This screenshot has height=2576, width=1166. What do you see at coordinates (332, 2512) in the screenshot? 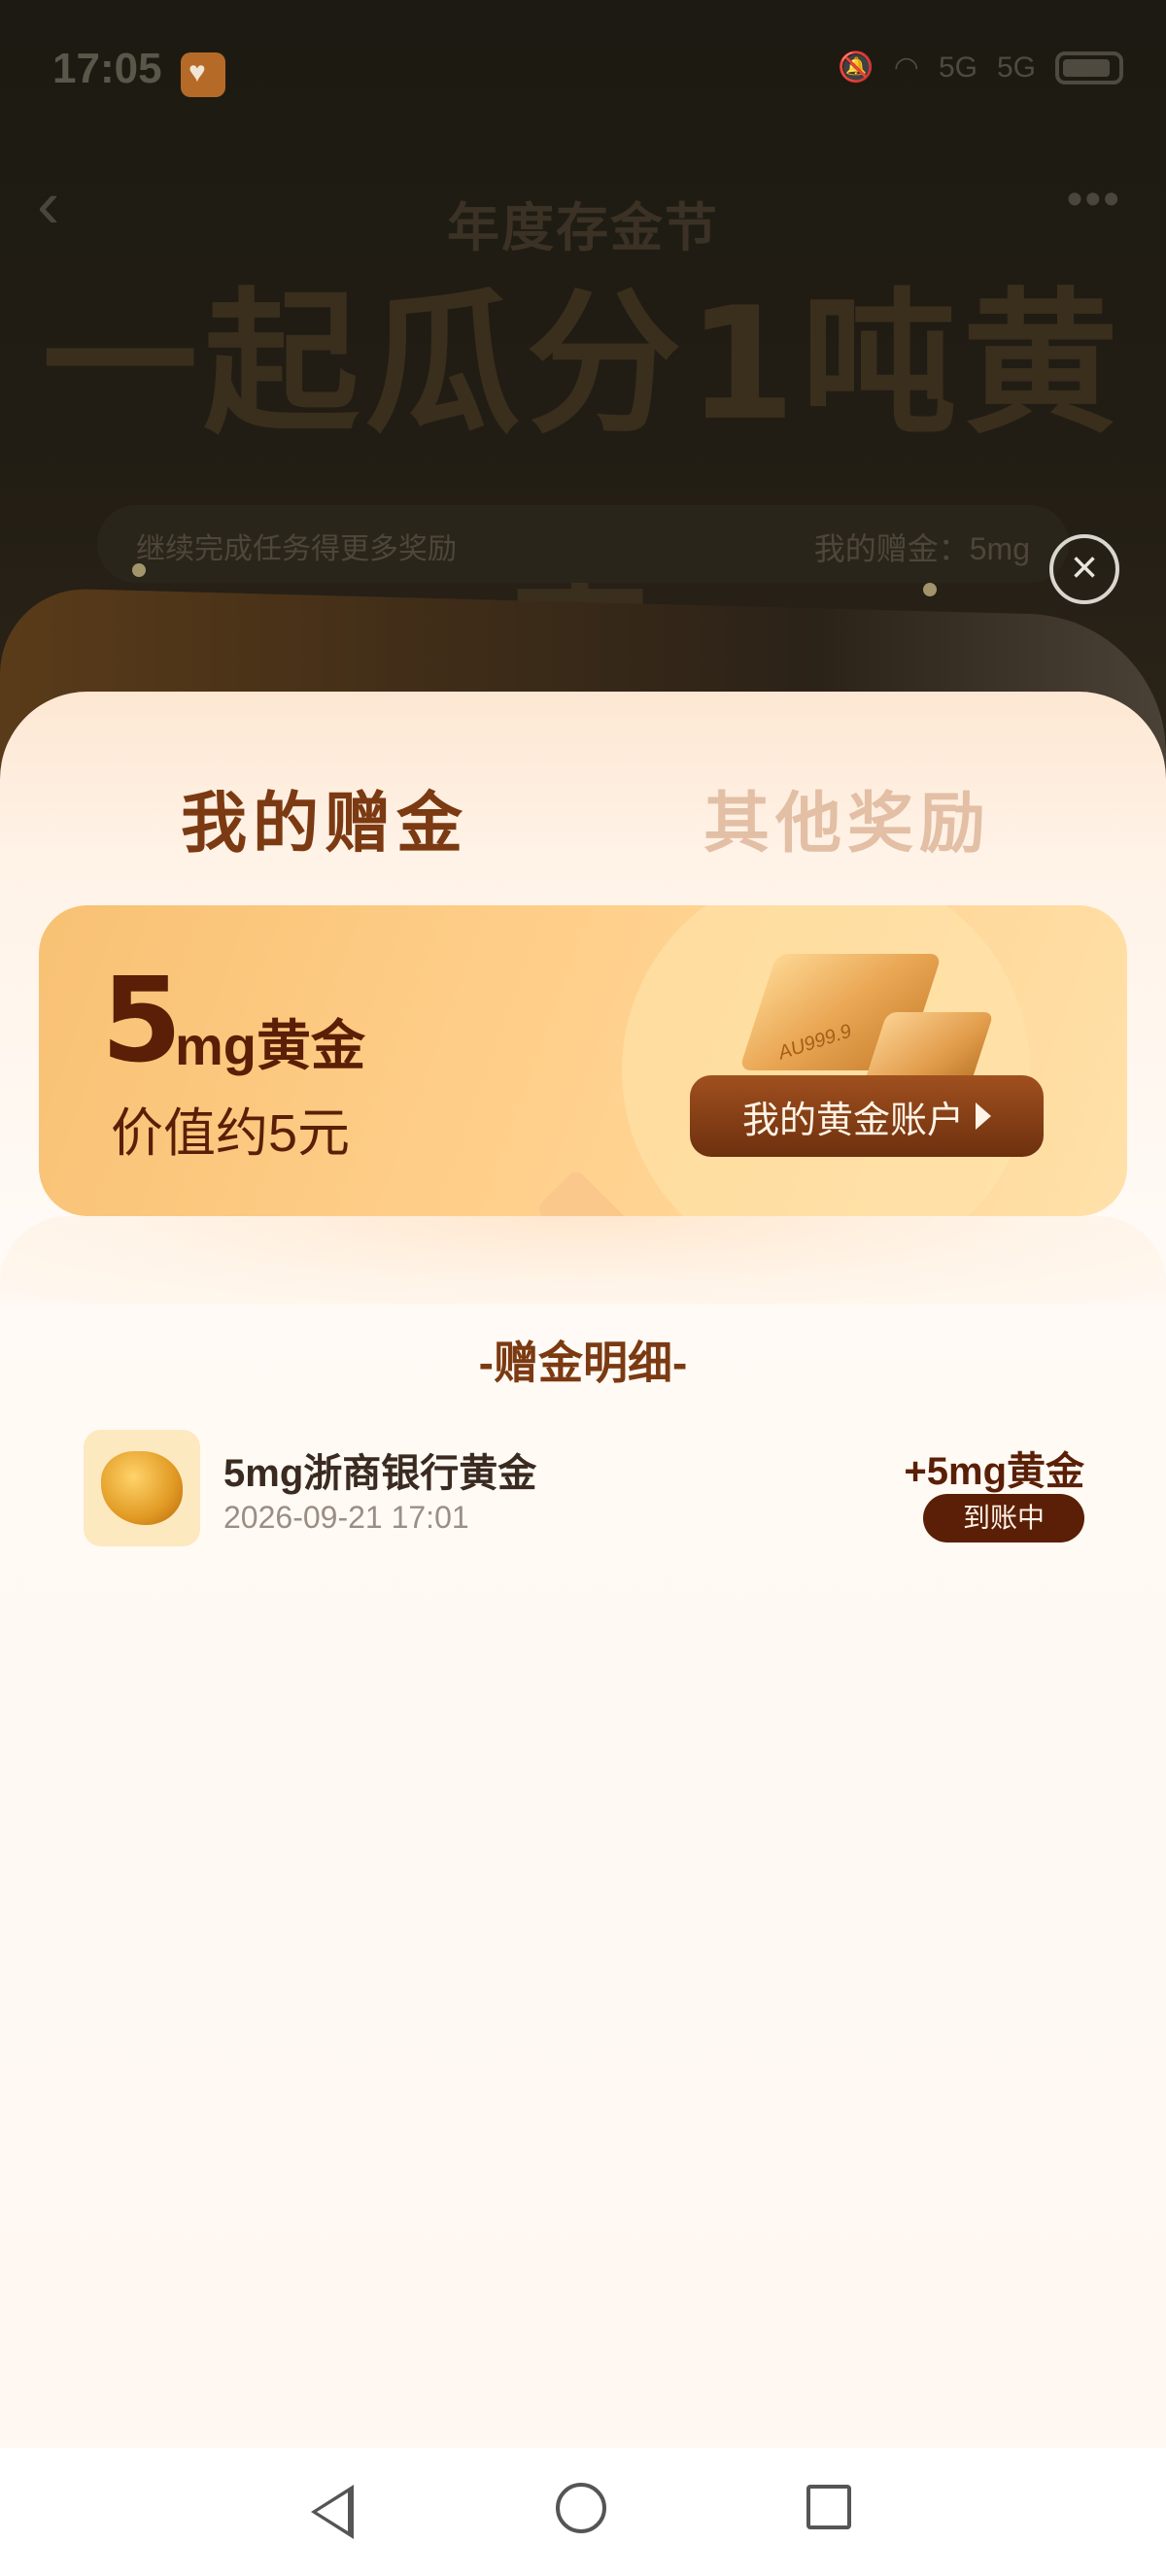
I see `system-back-icon` at bounding box center [332, 2512].